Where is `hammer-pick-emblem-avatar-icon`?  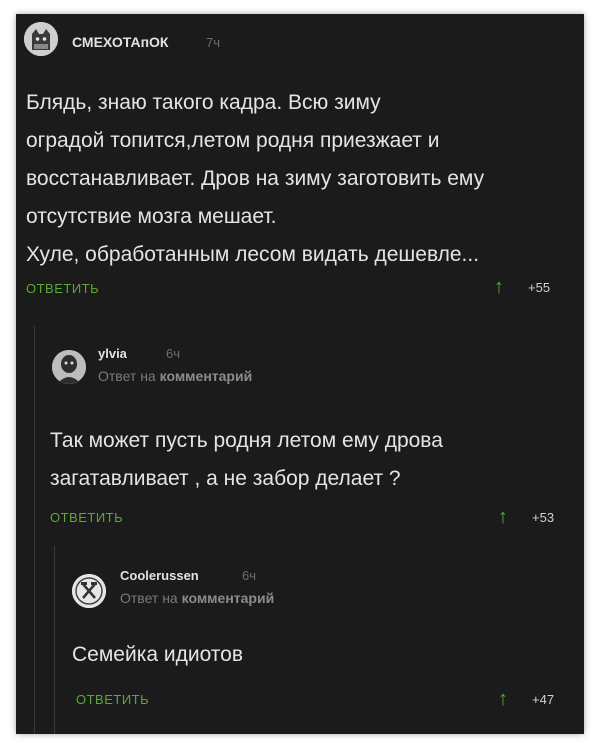 hammer-pick-emblem-avatar-icon is located at coordinates (89, 591).